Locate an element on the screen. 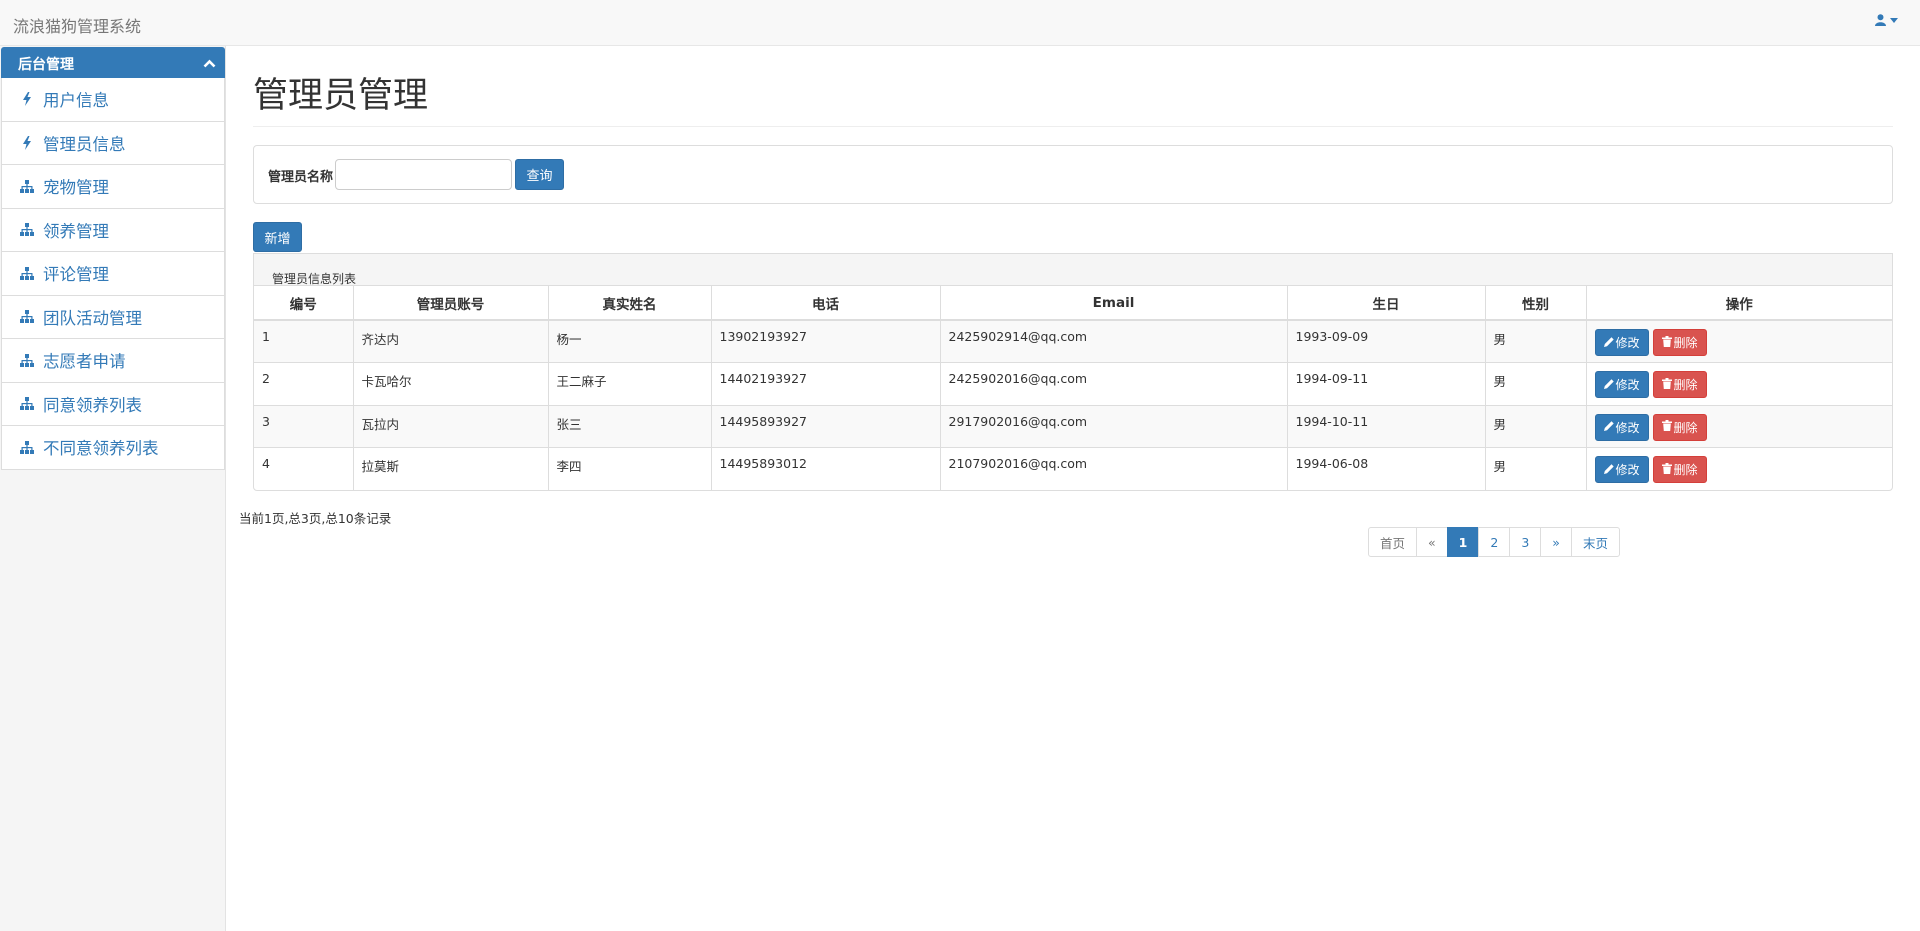 This screenshot has width=1920, height=931. sidebar-item-label: 团队活动管理 is located at coordinates (92, 318).